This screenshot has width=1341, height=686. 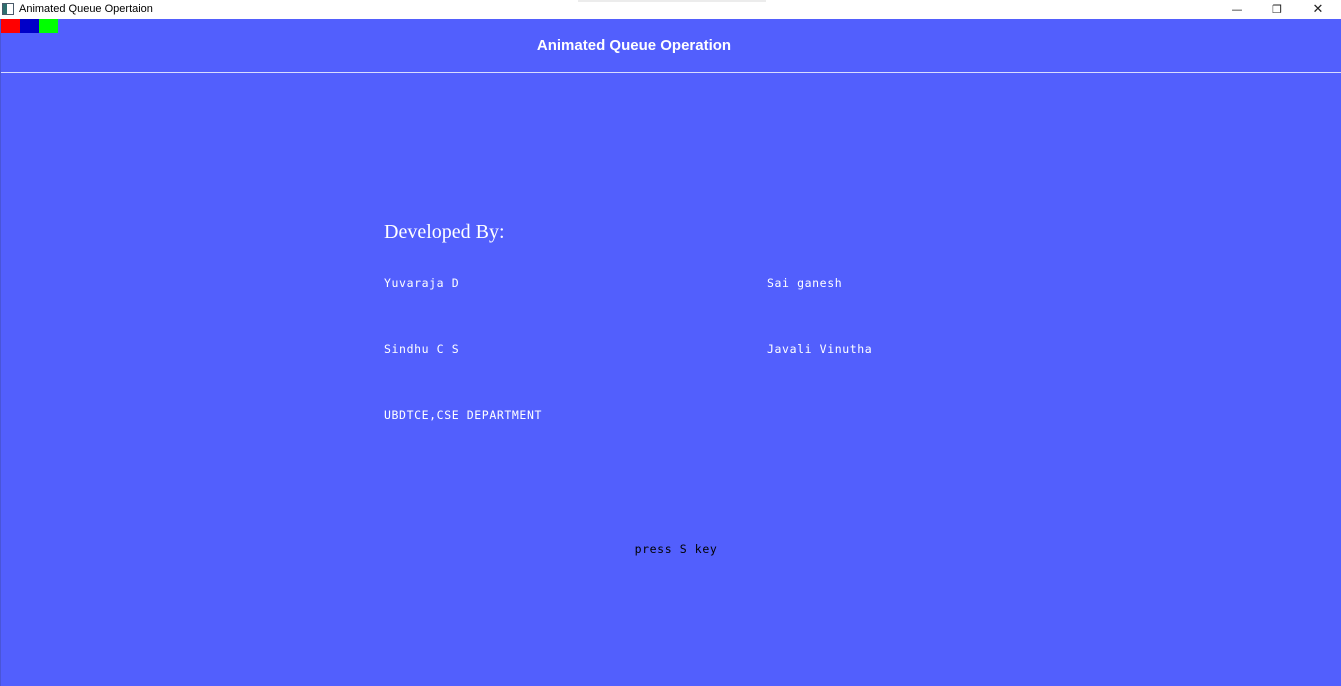 What do you see at coordinates (48, 26) in the screenshot?
I see `color-swatch-green` at bounding box center [48, 26].